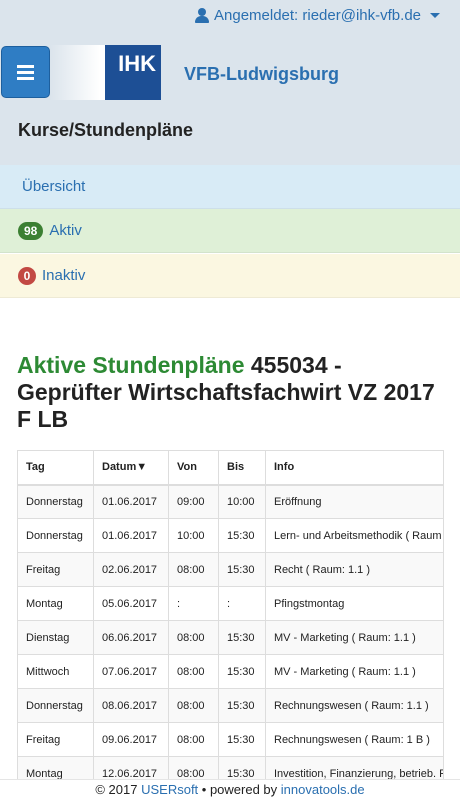 This screenshot has width=460, height=800. What do you see at coordinates (118, 789) in the screenshot?
I see `footer-copyright: © 2017` at bounding box center [118, 789].